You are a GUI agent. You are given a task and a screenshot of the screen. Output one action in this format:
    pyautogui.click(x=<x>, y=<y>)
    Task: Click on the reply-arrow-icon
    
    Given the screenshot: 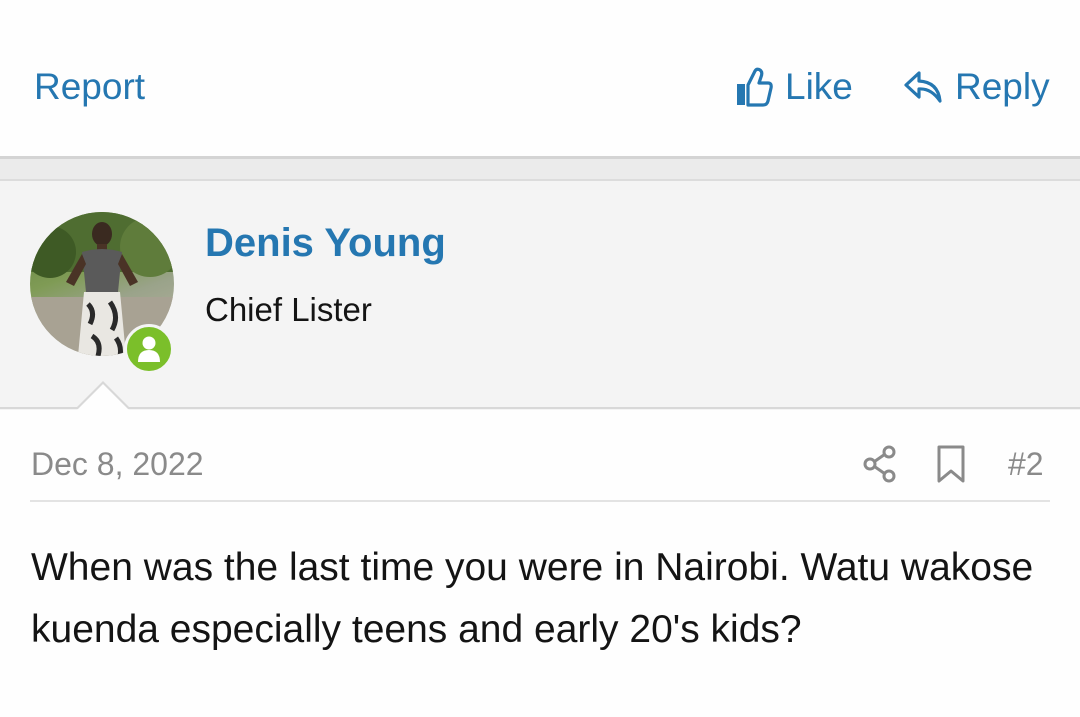 What is the action you would take?
    pyautogui.click(x=923, y=87)
    